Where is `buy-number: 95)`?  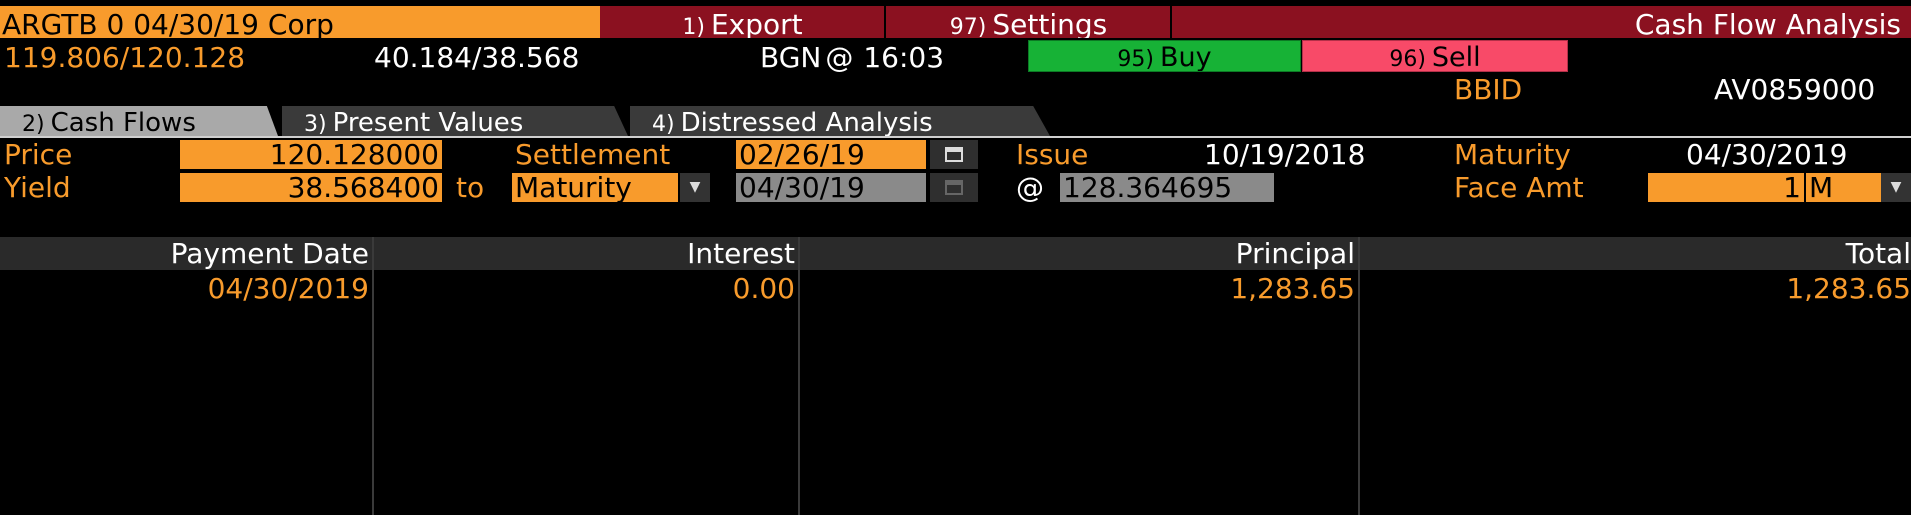 buy-number: 95) is located at coordinates (1135, 59).